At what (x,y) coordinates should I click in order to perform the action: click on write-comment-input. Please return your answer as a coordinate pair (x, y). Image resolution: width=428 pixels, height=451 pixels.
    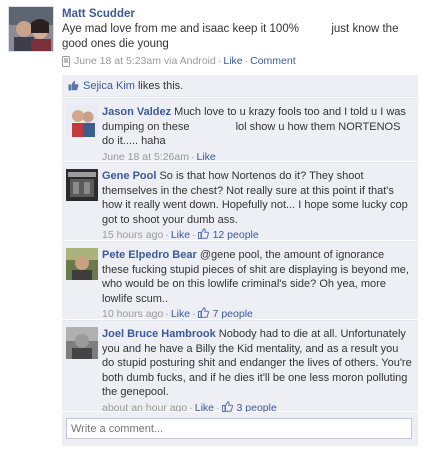
    Looking at the image, I should click on (239, 428).